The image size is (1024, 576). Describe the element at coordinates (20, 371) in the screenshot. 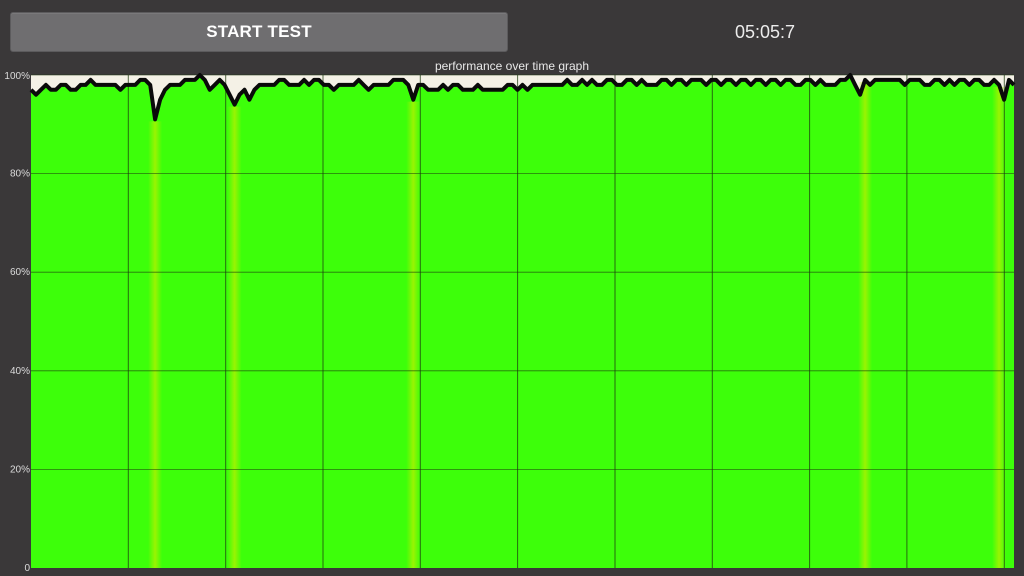

I see `y-tick-label: 40%` at that location.